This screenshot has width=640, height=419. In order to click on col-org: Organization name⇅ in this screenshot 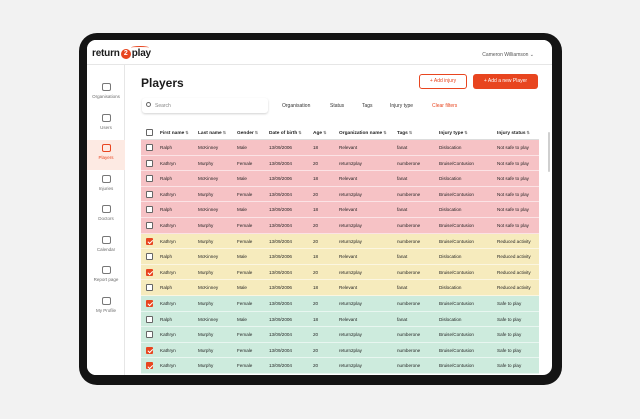, I will do `click(363, 133)`.